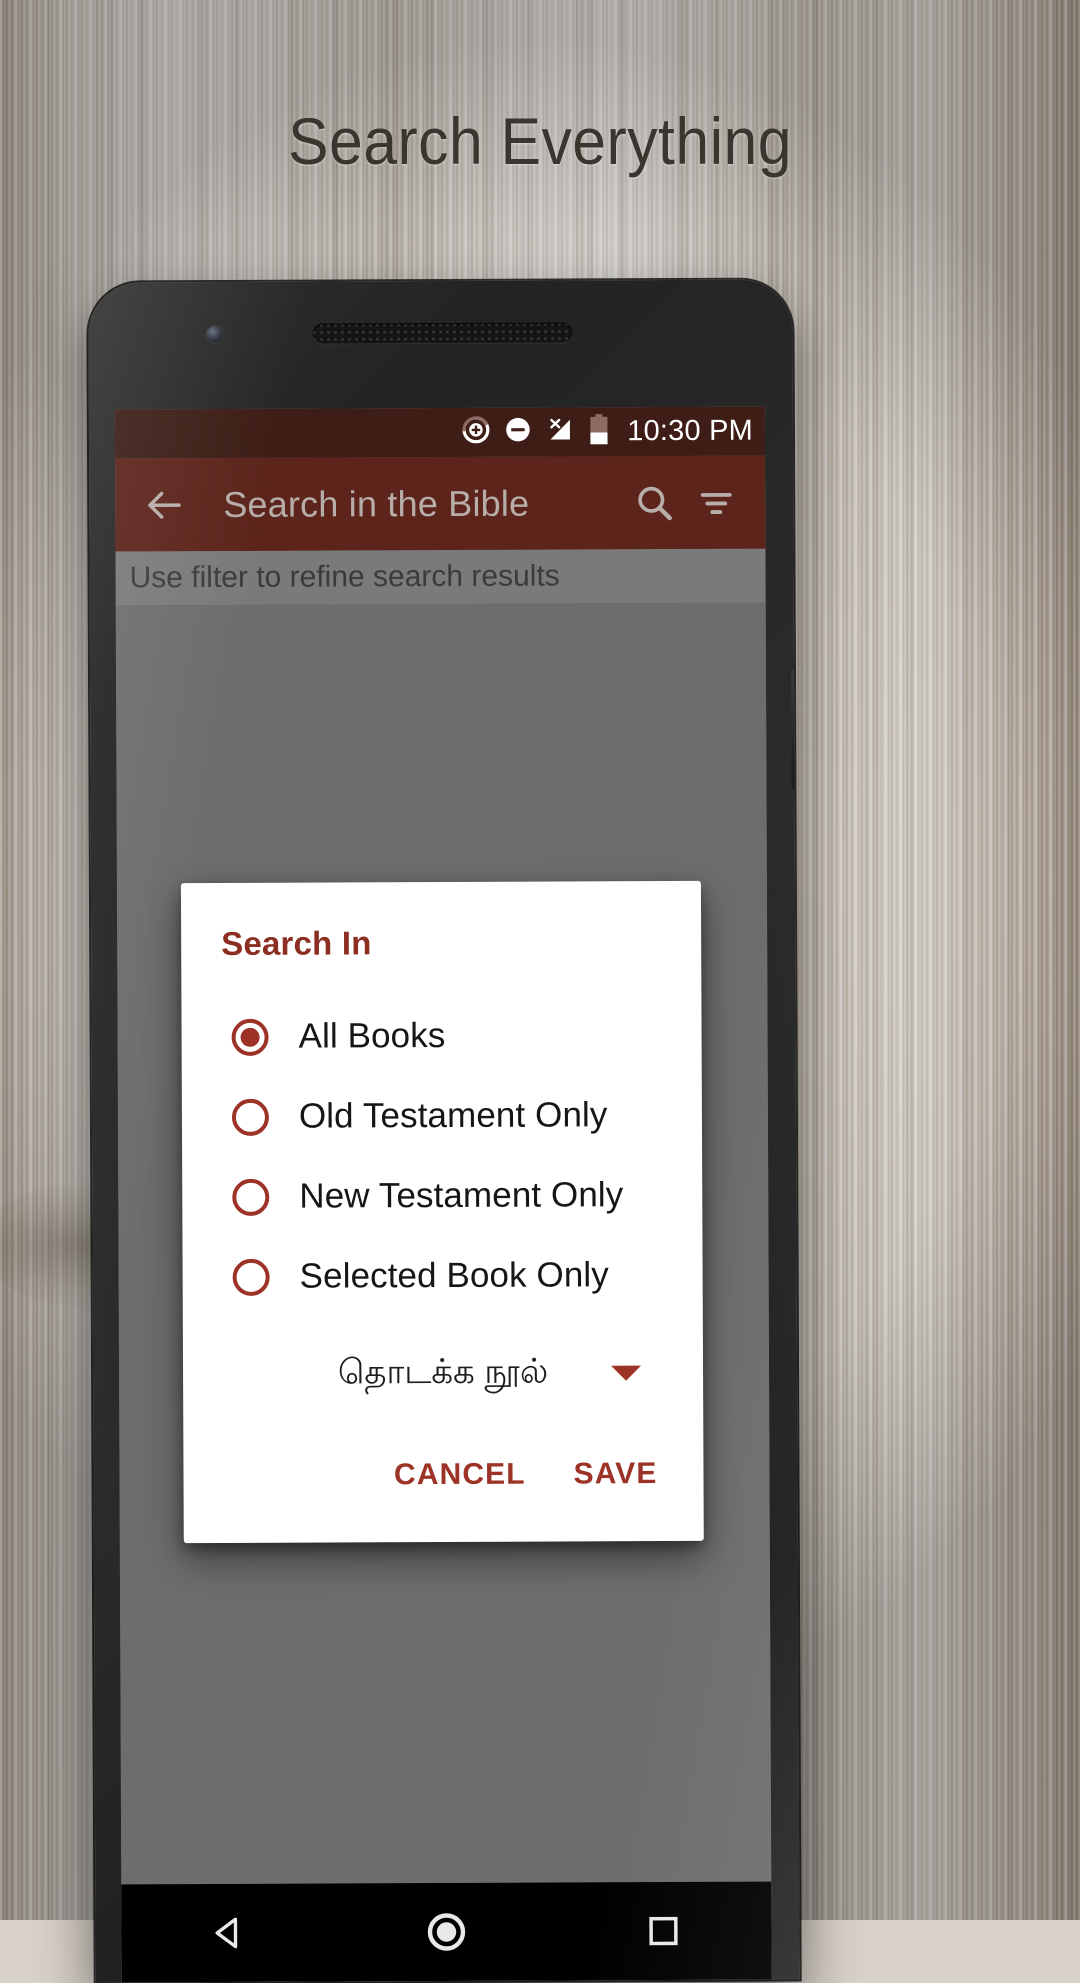 This screenshot has width=1080, height=1983. What do you see at coordinates (461, 1195) in the screenshot?
I see `radio-option-label: New Testament Only` at bounding box center [461, 1195].